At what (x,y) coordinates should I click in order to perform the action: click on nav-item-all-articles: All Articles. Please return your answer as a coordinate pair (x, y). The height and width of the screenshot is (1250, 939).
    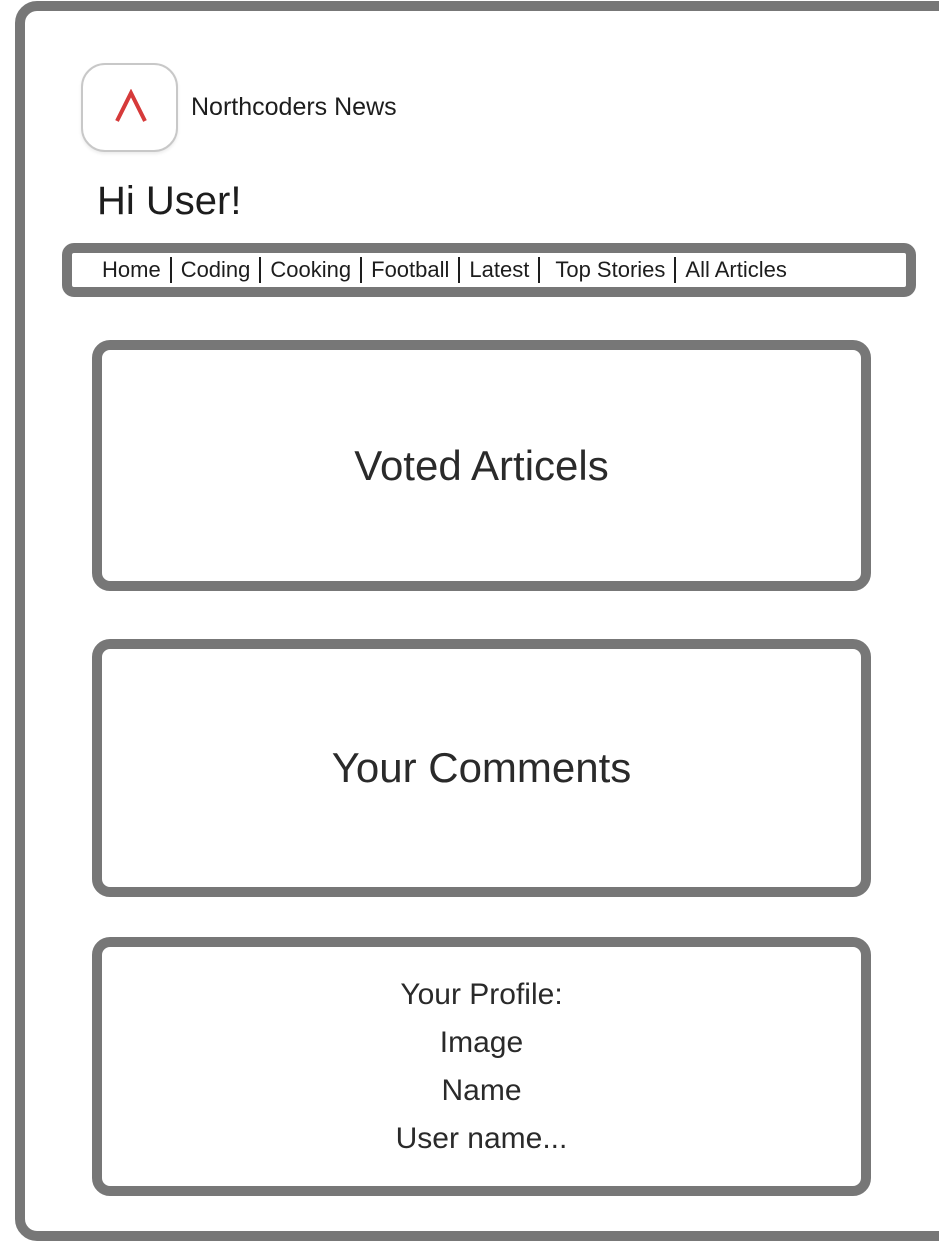
    Looking at the image, I should click on (735, 270).